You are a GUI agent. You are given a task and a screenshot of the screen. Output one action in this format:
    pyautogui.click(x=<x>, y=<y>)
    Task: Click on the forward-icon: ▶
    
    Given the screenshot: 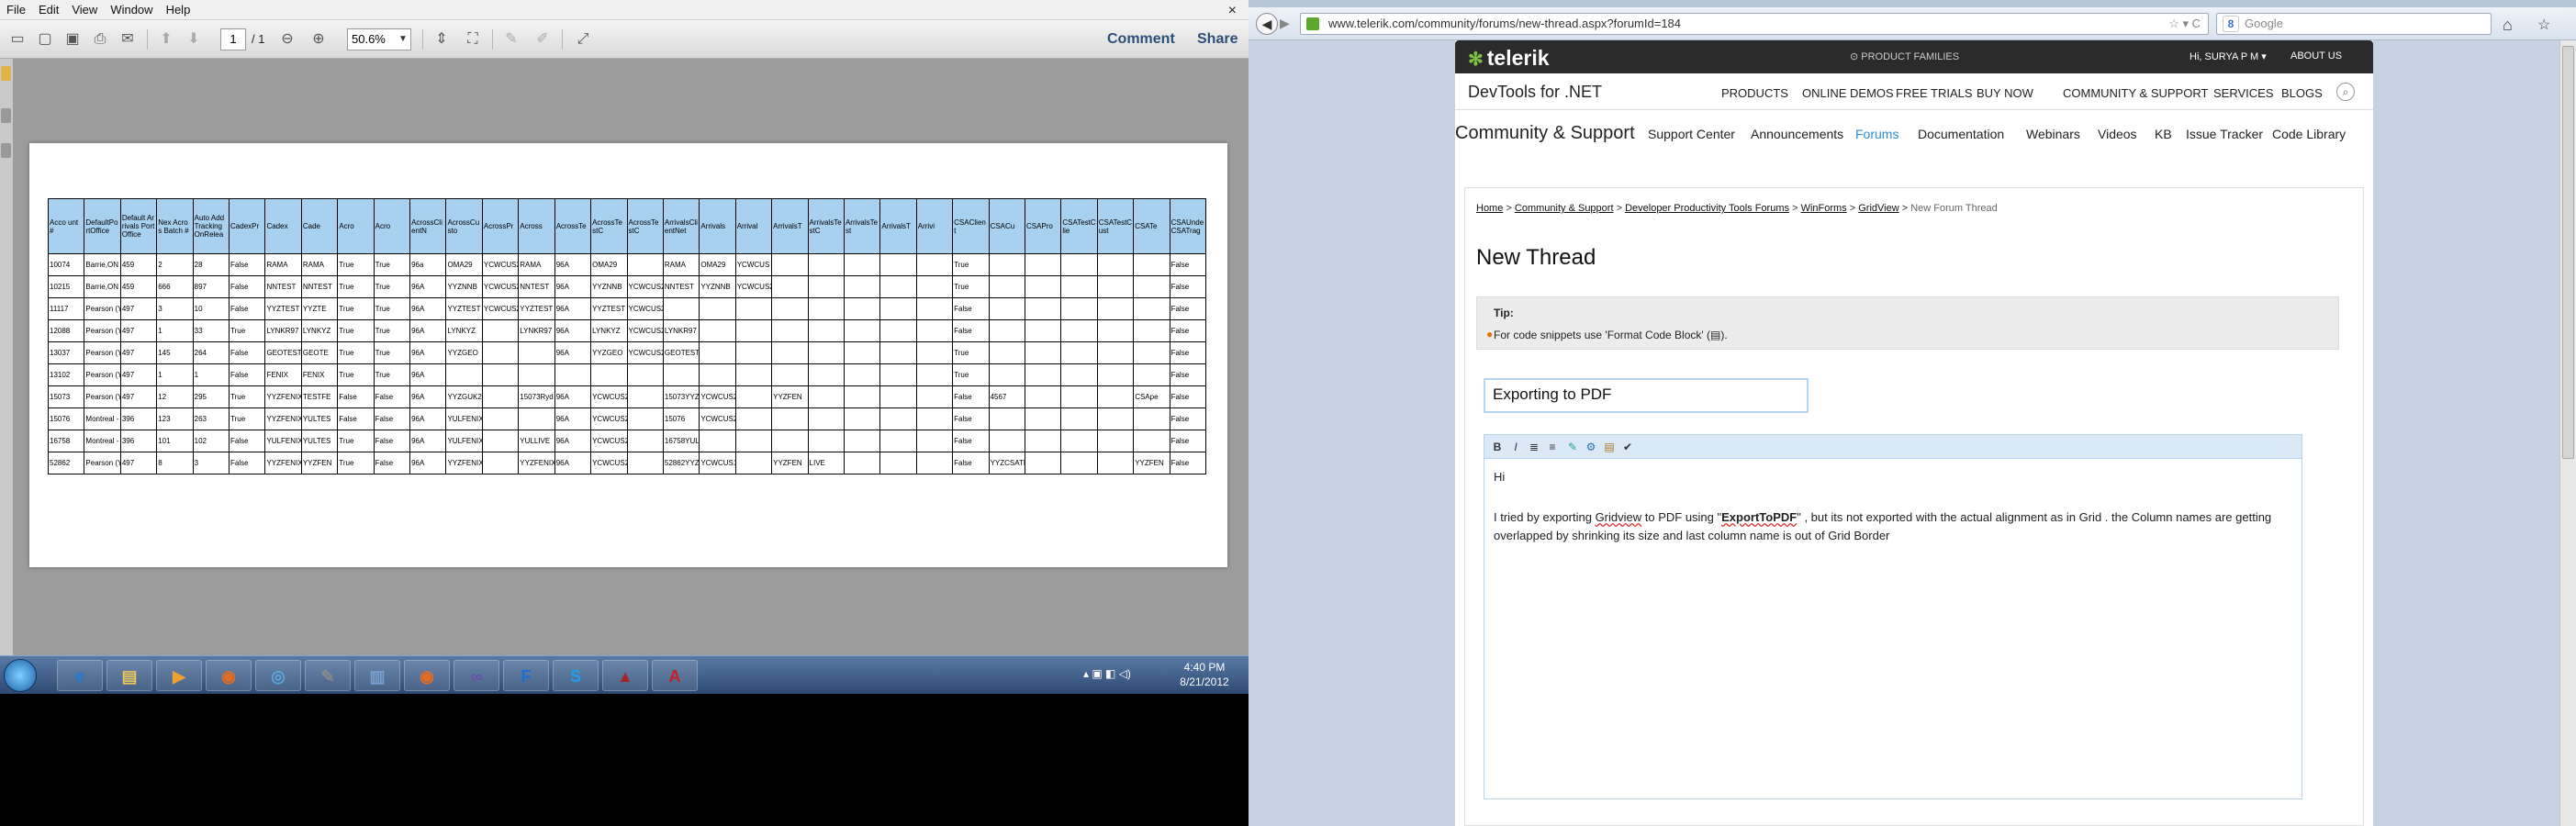 What is the action you would take?
    pyautogui.click(x=1285, y=23)
    